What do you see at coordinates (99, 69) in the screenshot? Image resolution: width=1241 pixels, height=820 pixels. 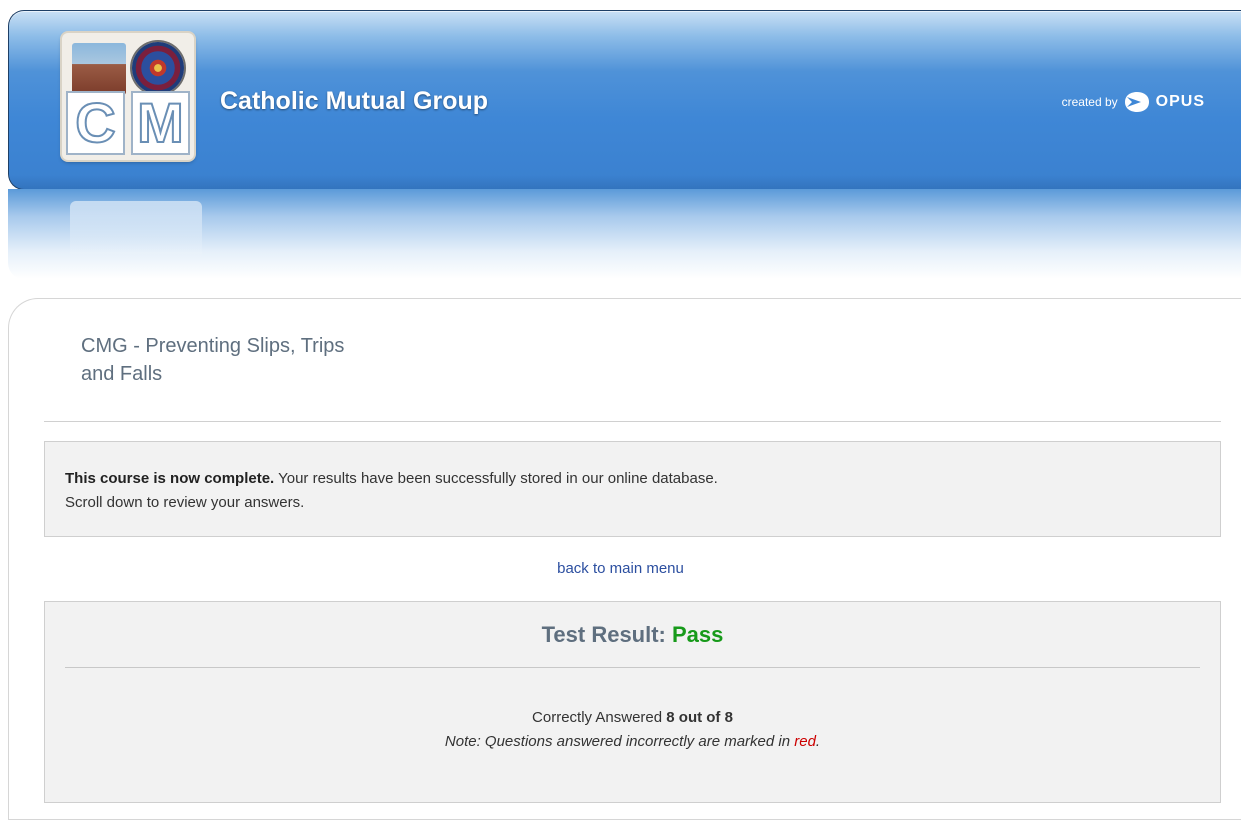 I see `church-image` at bounding box center [99, 69].